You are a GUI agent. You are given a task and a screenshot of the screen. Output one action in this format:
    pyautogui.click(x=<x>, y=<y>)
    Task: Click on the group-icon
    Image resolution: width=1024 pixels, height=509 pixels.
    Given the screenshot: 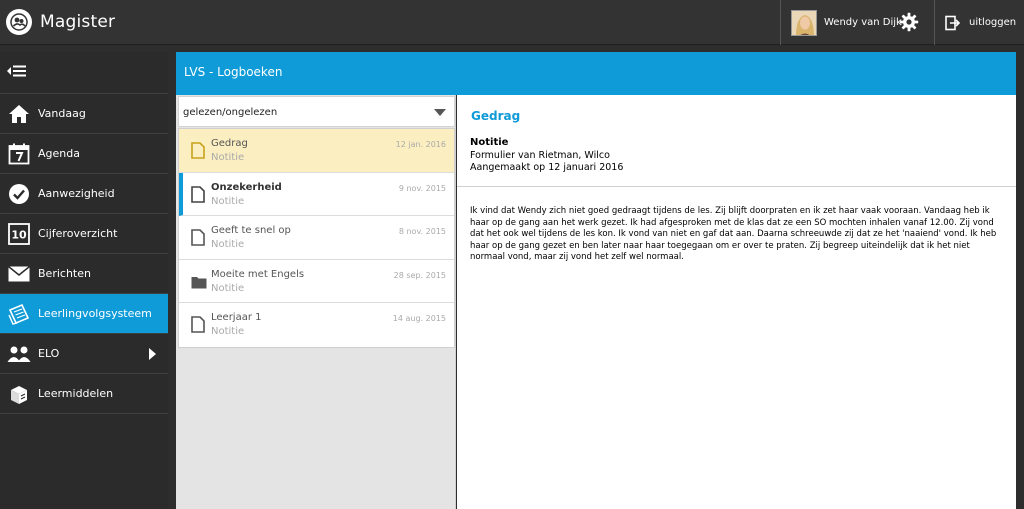 What is the action you would take?
    pyautogui.click(x=19, y=354)
    